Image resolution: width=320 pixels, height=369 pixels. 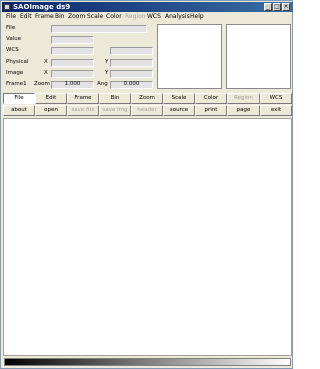 What do you see at coordinates (197, 17) in the screenshot?
I see `menu-help: Help` at bounding box center [197, 17].